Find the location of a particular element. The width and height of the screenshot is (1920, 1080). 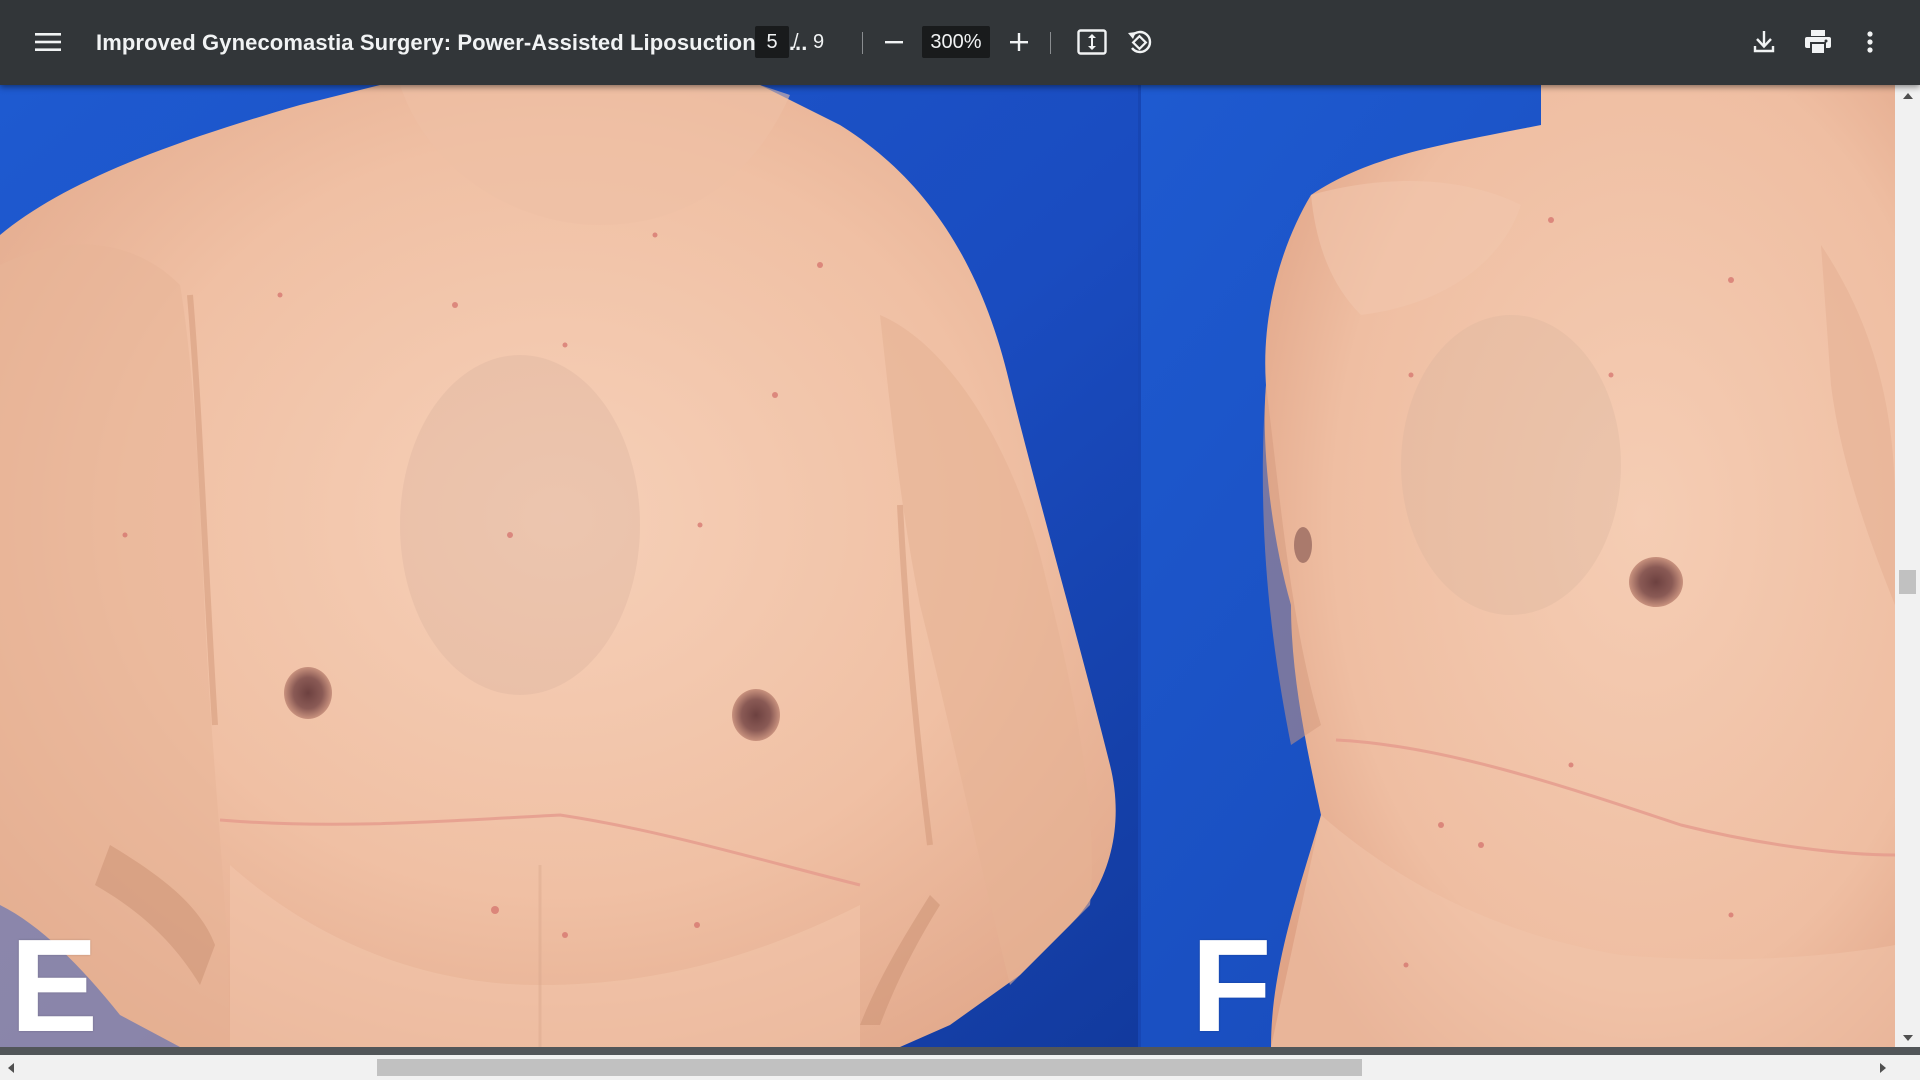

menu-button is located at coordinates (48, 42).